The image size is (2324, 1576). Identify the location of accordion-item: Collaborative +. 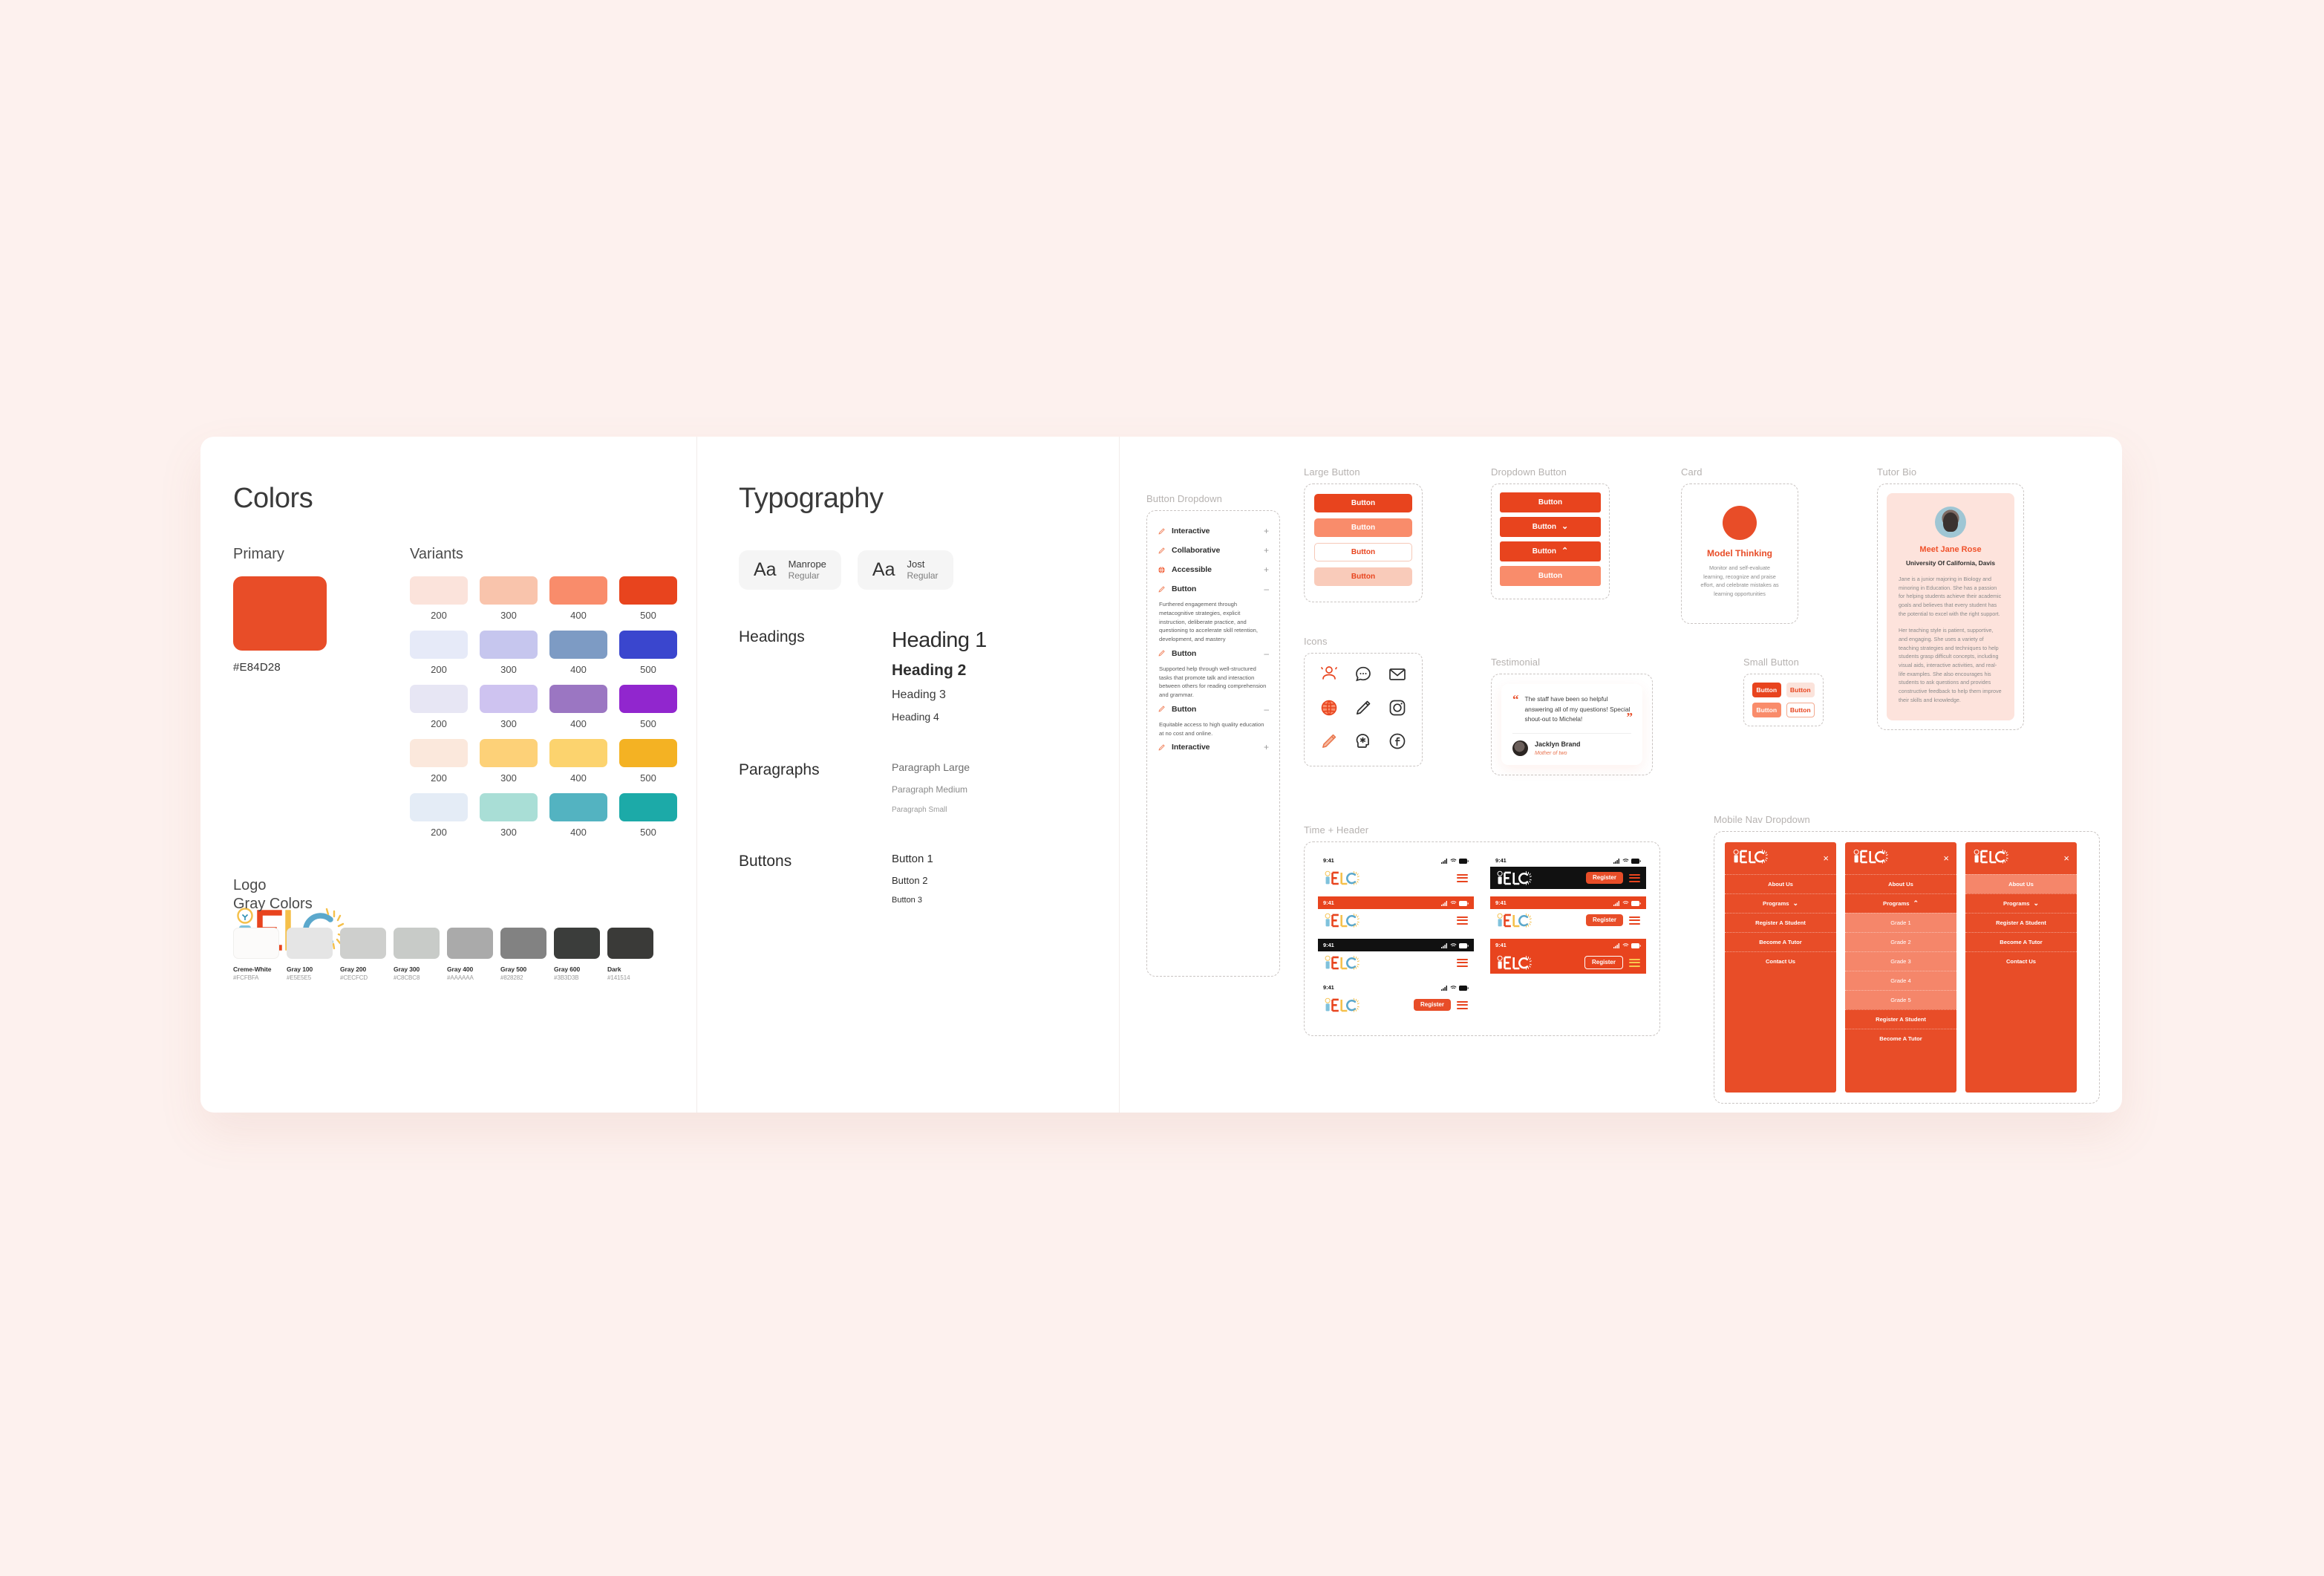
(1213, 550).